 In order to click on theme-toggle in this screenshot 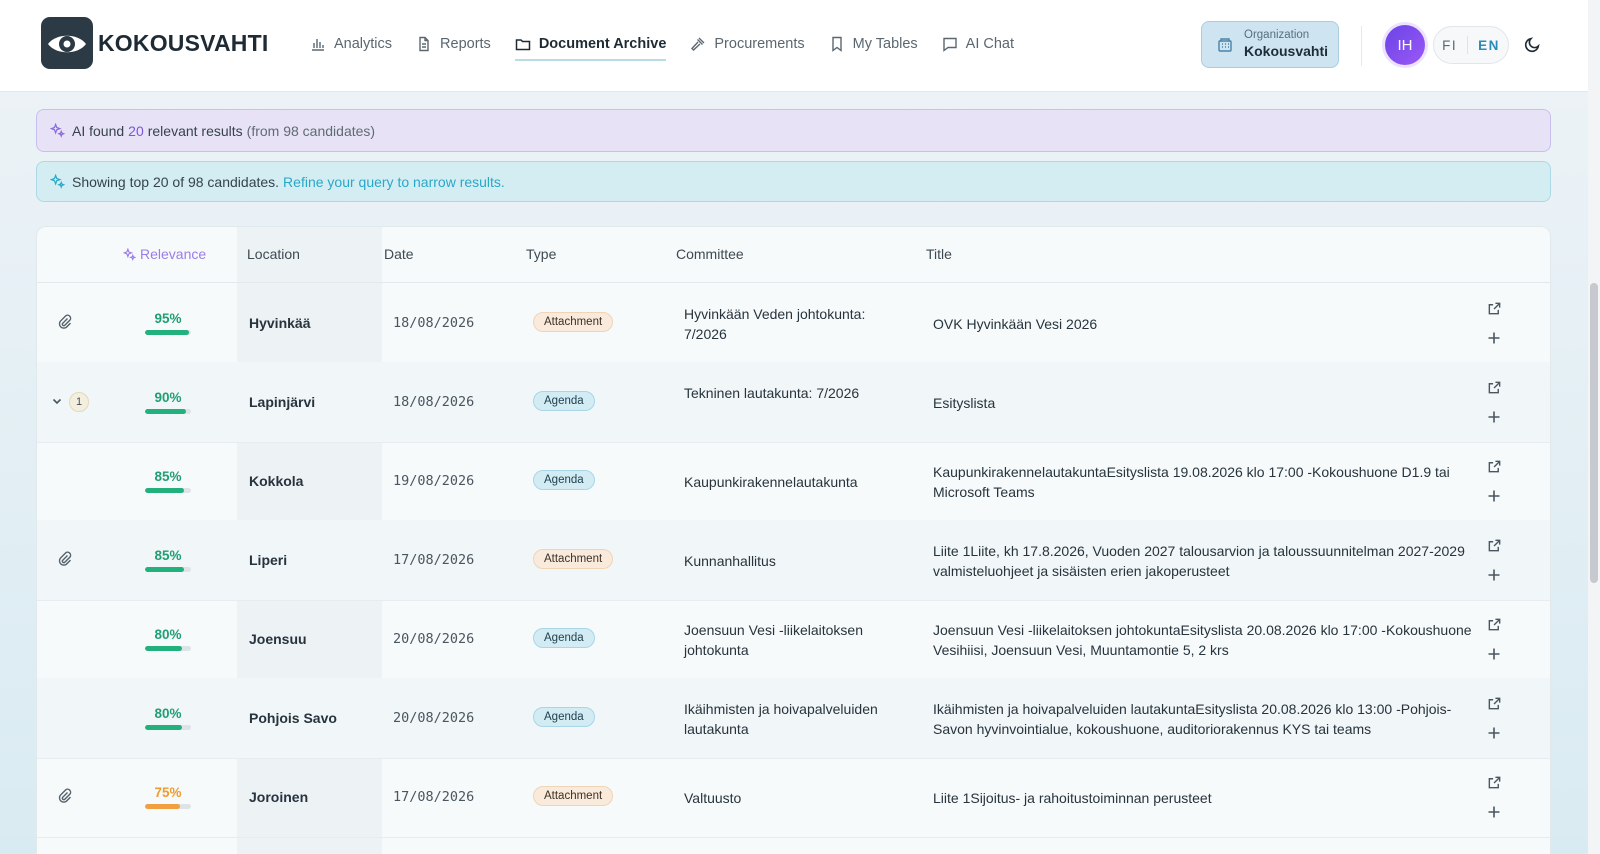, I will do `click(1532, 47)`.